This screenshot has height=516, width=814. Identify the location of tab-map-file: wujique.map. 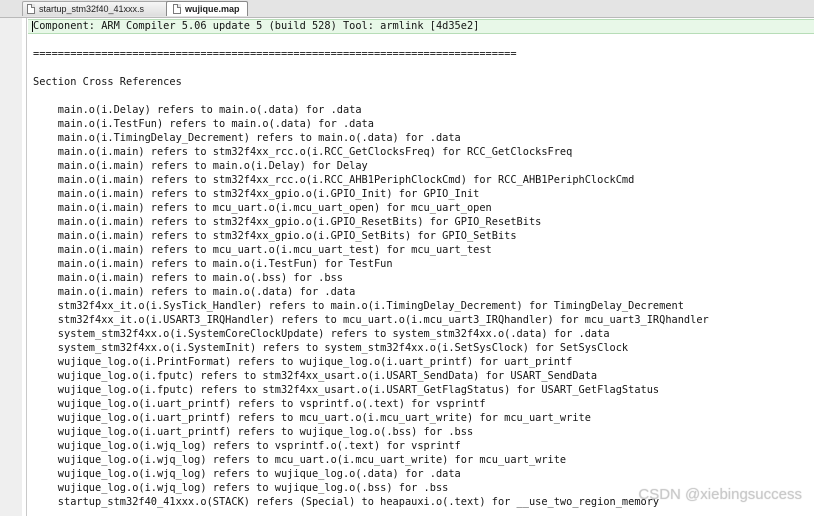
(207, 8).